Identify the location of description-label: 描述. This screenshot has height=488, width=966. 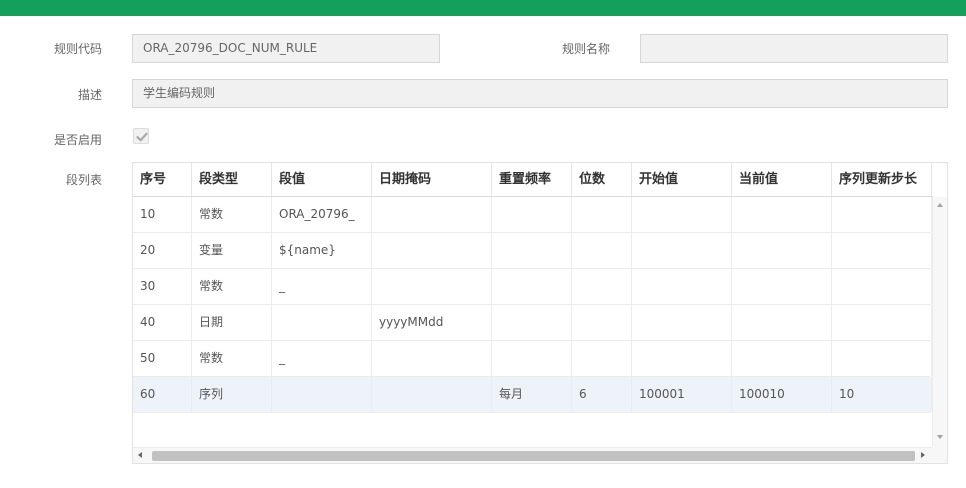
(89, 95).